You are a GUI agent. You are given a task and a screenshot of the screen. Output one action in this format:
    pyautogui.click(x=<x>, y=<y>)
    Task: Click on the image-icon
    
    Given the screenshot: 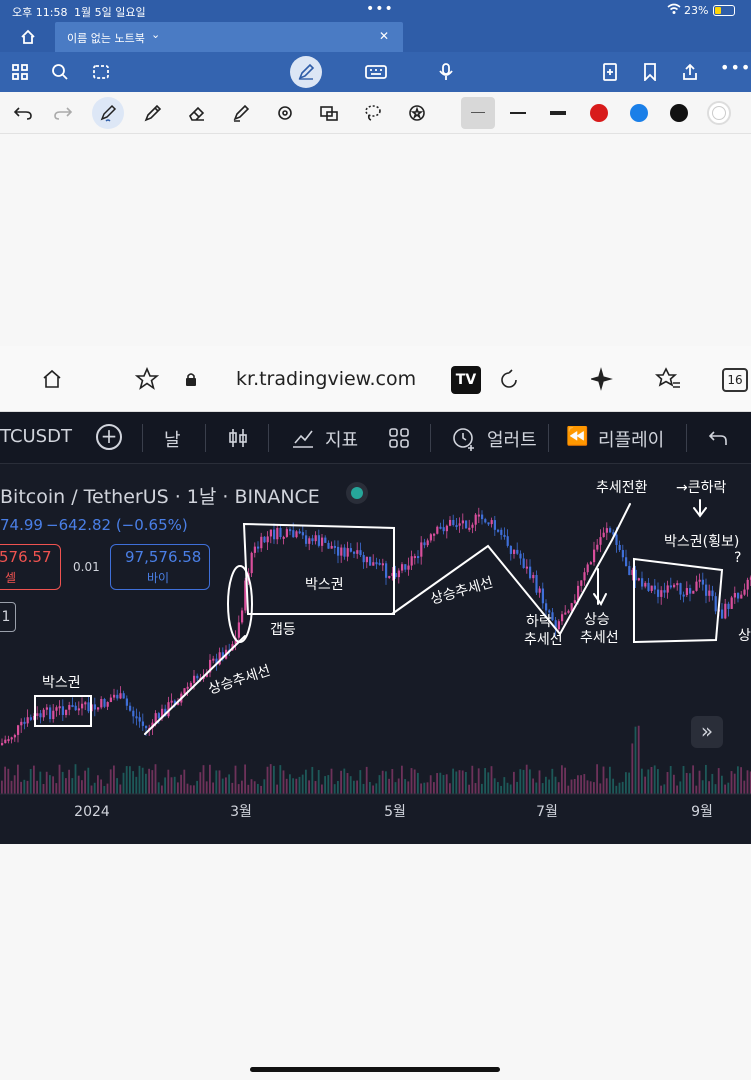 What is the action you would take?
    pyautogui.click(x=329, y=113)
    